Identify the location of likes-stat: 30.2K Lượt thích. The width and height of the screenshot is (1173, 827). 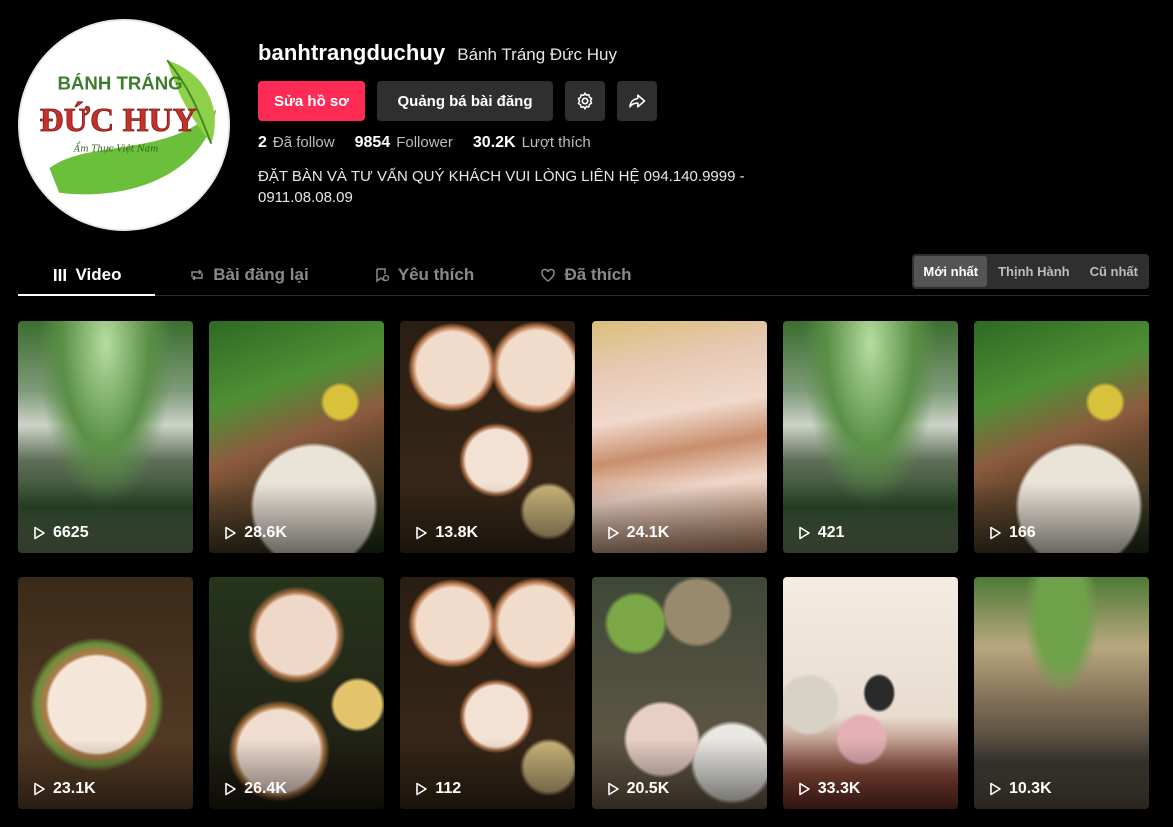
(531, 142).